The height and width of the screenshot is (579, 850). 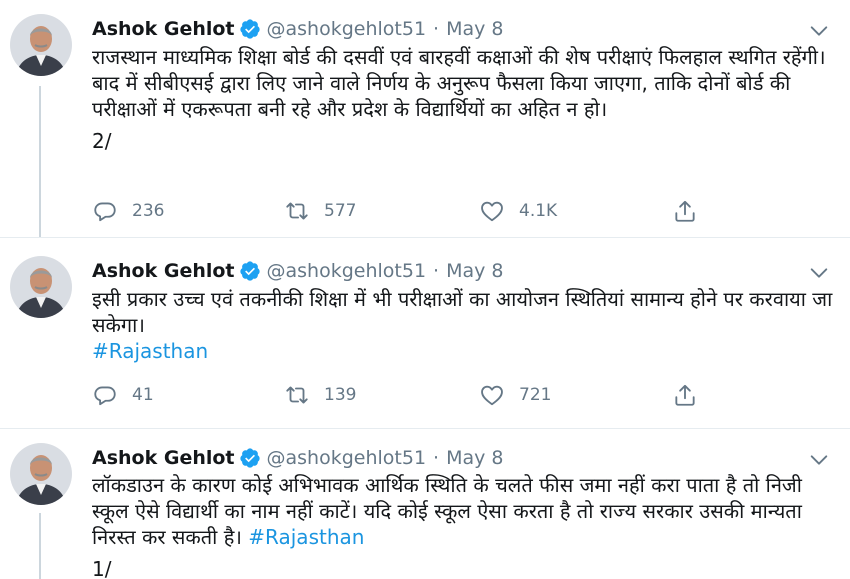 I want to click on thread-number: 1/, so click(x=102, y=568).